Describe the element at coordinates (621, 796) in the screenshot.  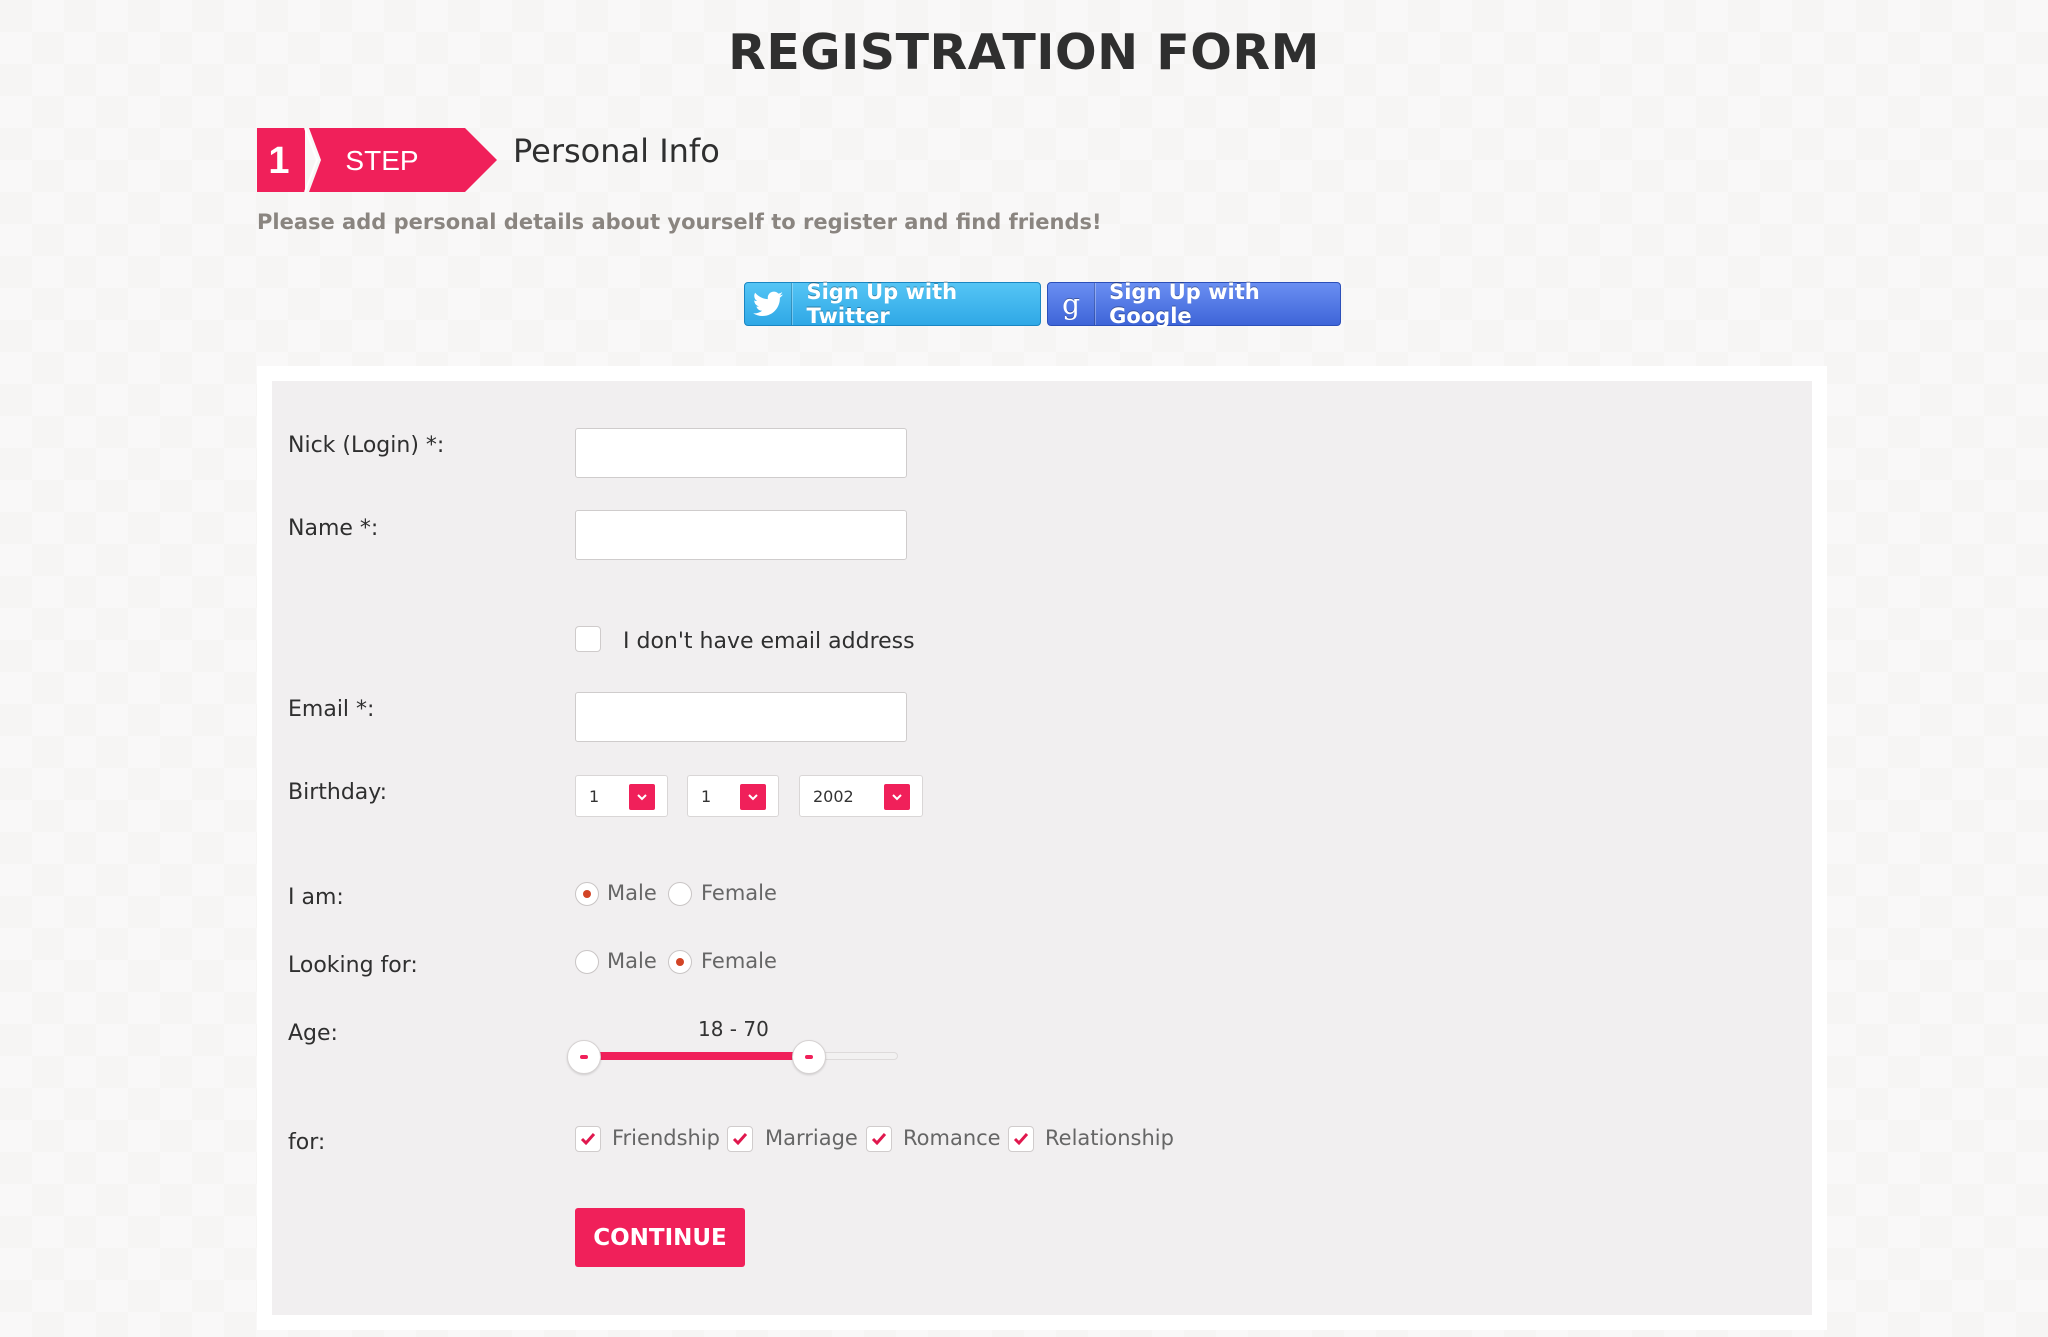
I see `birthday-day-select: 1` at that location.